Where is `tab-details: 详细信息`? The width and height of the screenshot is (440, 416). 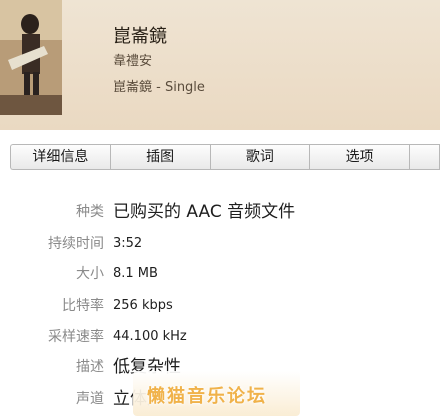 tab-details: 详细信息 is located at coordinates (61, 157).